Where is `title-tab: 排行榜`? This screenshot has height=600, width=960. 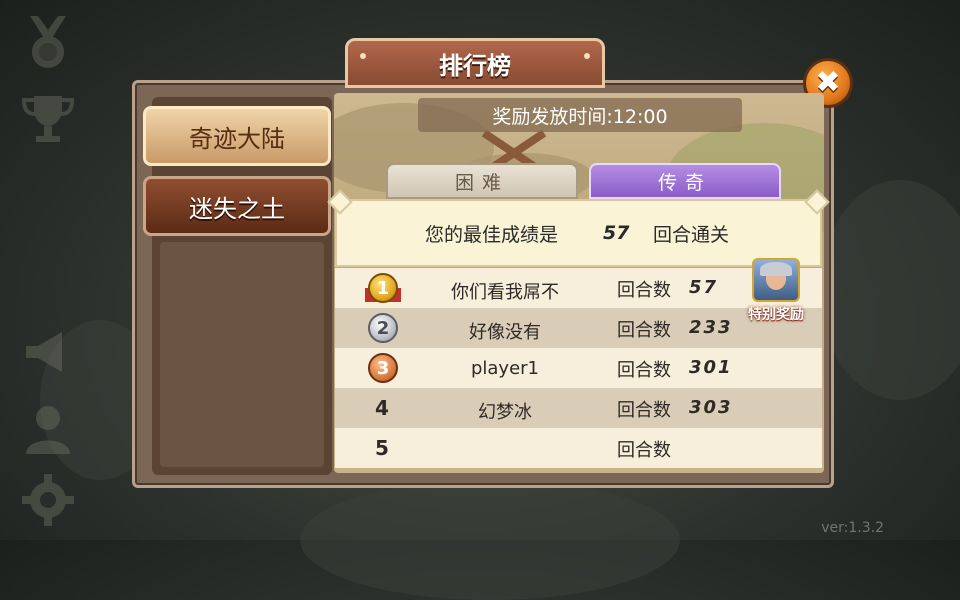 title-tab: 排行榜 is located at coordinates (475, 63).